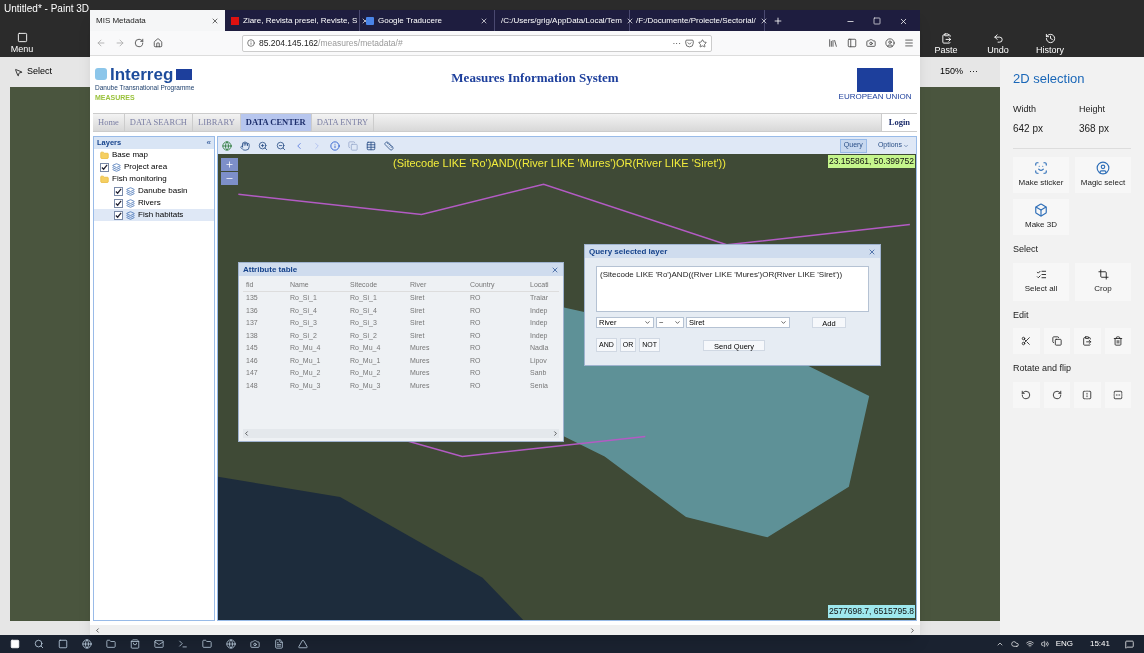  What do you see at coordinates (1041, 281) in the screenshot?
I see `action-button: Select all` at bounding box center [1041, 281].